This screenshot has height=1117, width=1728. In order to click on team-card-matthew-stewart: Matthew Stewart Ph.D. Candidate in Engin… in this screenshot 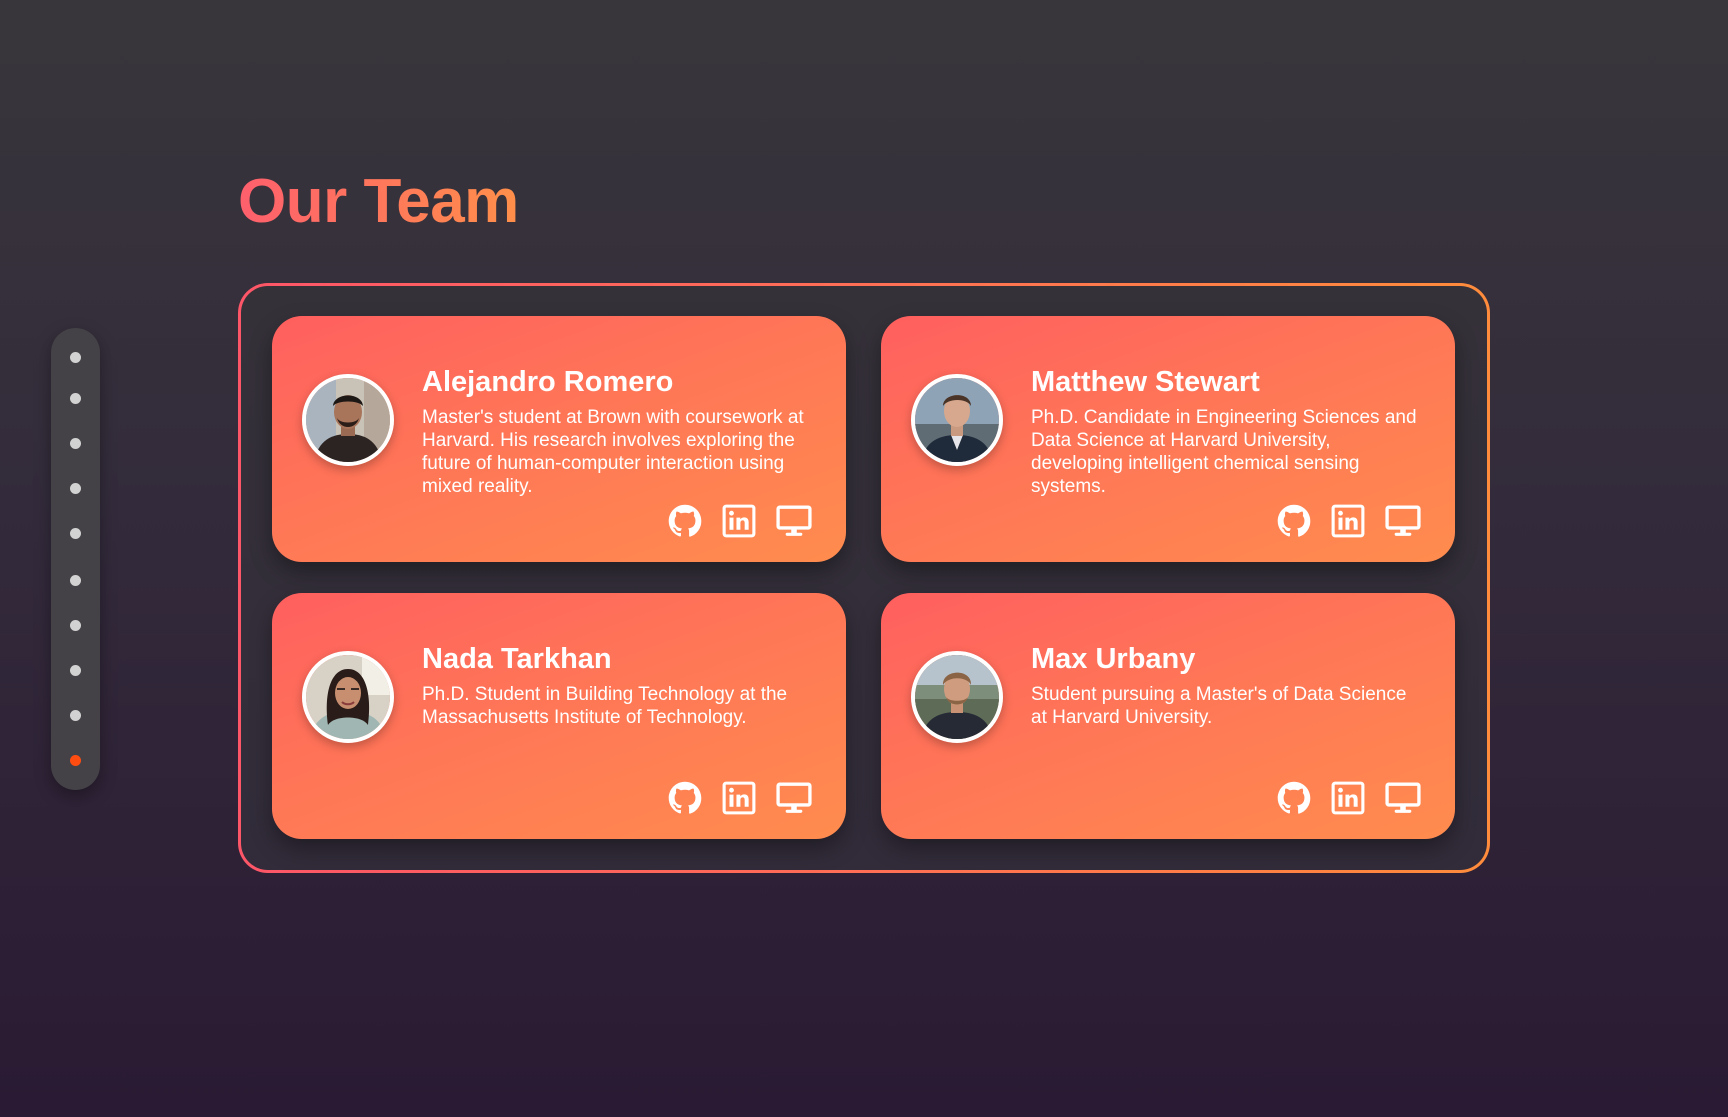, I will do `click(1168, 439)`.